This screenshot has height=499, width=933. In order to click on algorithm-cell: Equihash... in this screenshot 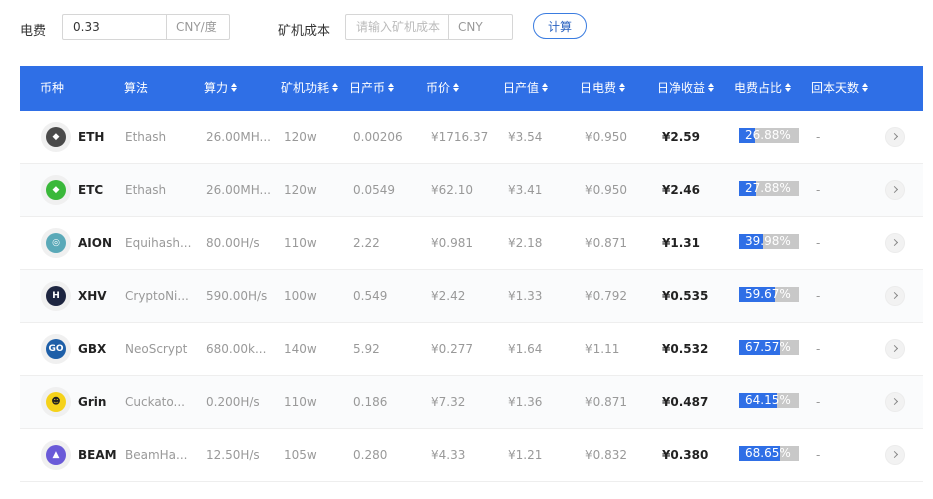, I will do `click(158, 243)`.